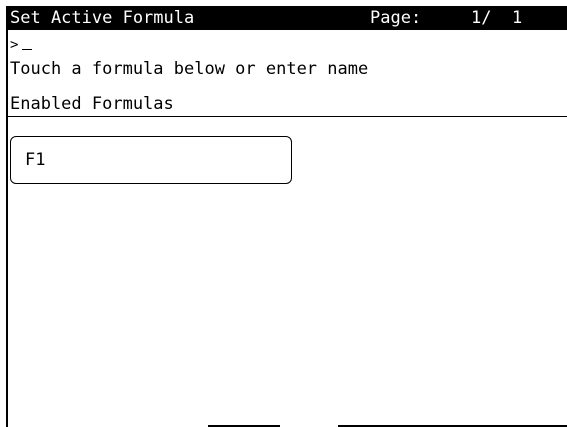  Describe the element at coordinates (151, 160) in the screenshot. I see `formula-button-f1: F1` at that location.